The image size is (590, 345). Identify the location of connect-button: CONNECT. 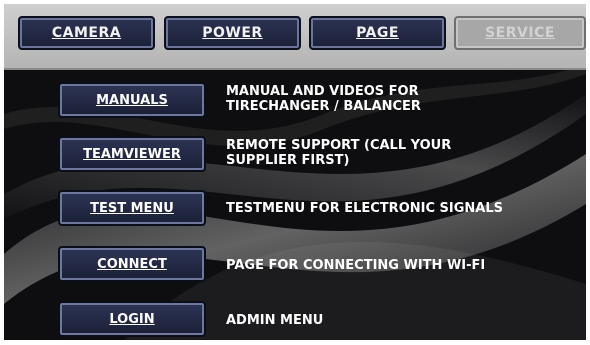
(132, 264).